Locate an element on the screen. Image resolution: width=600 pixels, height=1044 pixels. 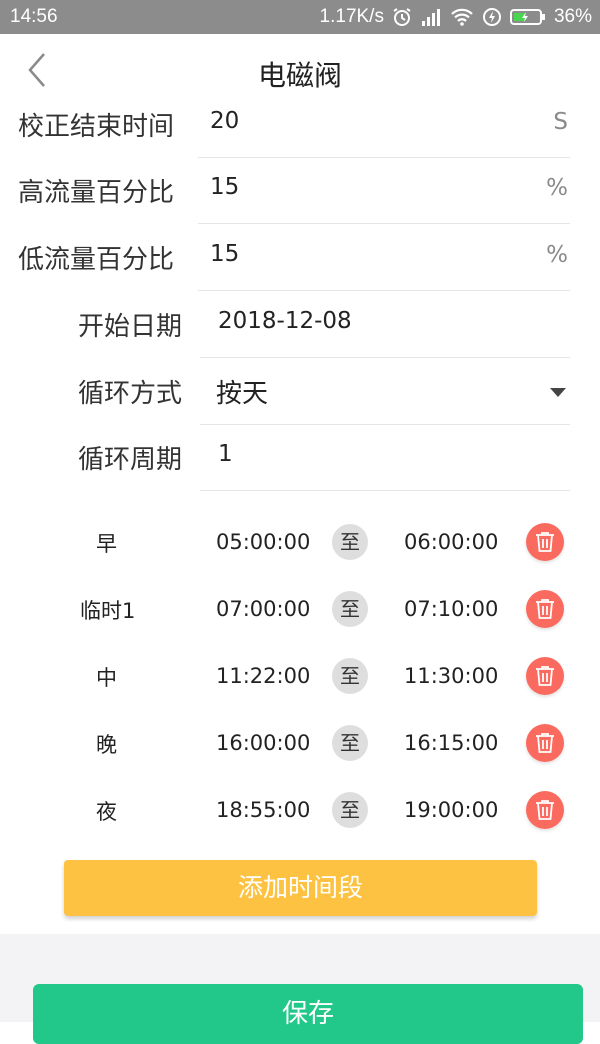
low-flow-unit: % is located at coordinates (557, 255).